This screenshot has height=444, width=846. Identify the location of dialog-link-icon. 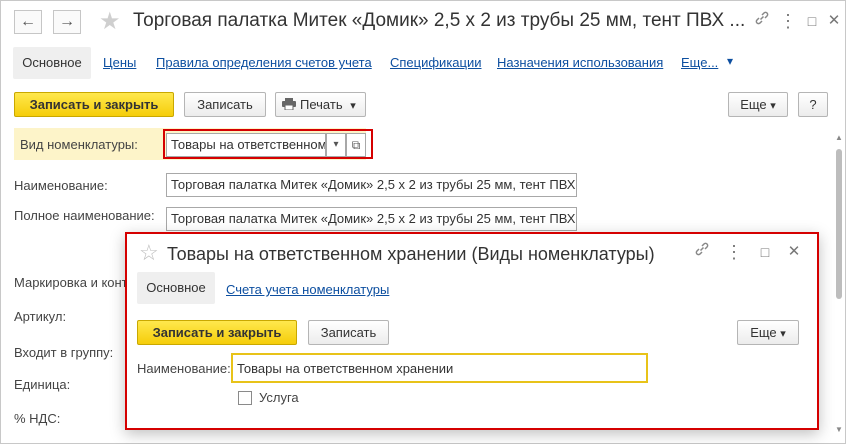
(702, 252).